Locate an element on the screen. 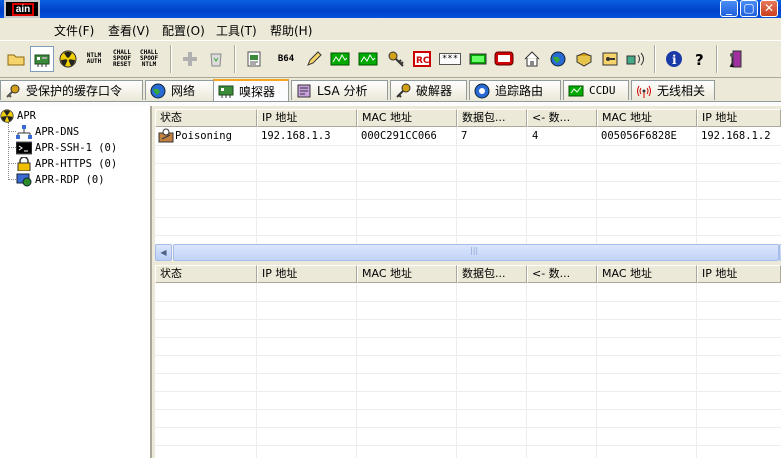  start-sniffer-button is located at coordinates (42, 59).